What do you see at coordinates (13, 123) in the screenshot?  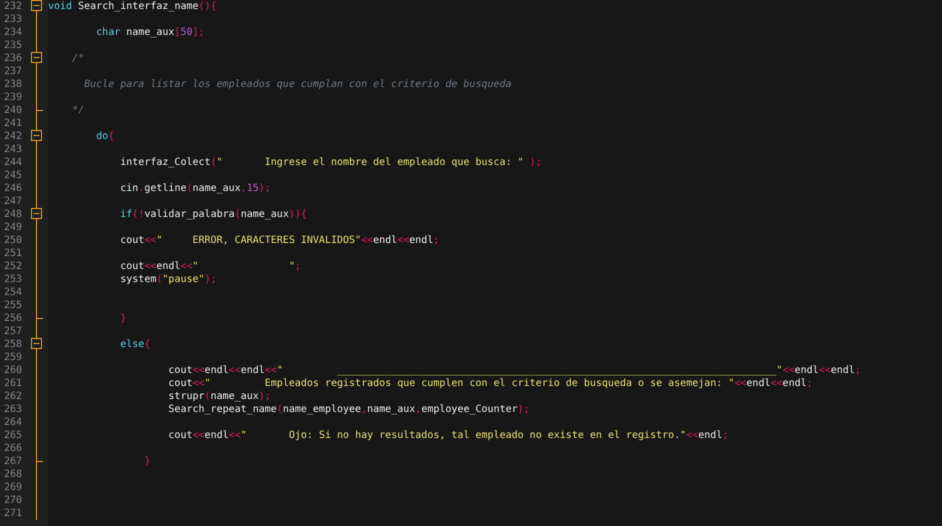 I see `line-number: 241` at bounding box center [13, 123].